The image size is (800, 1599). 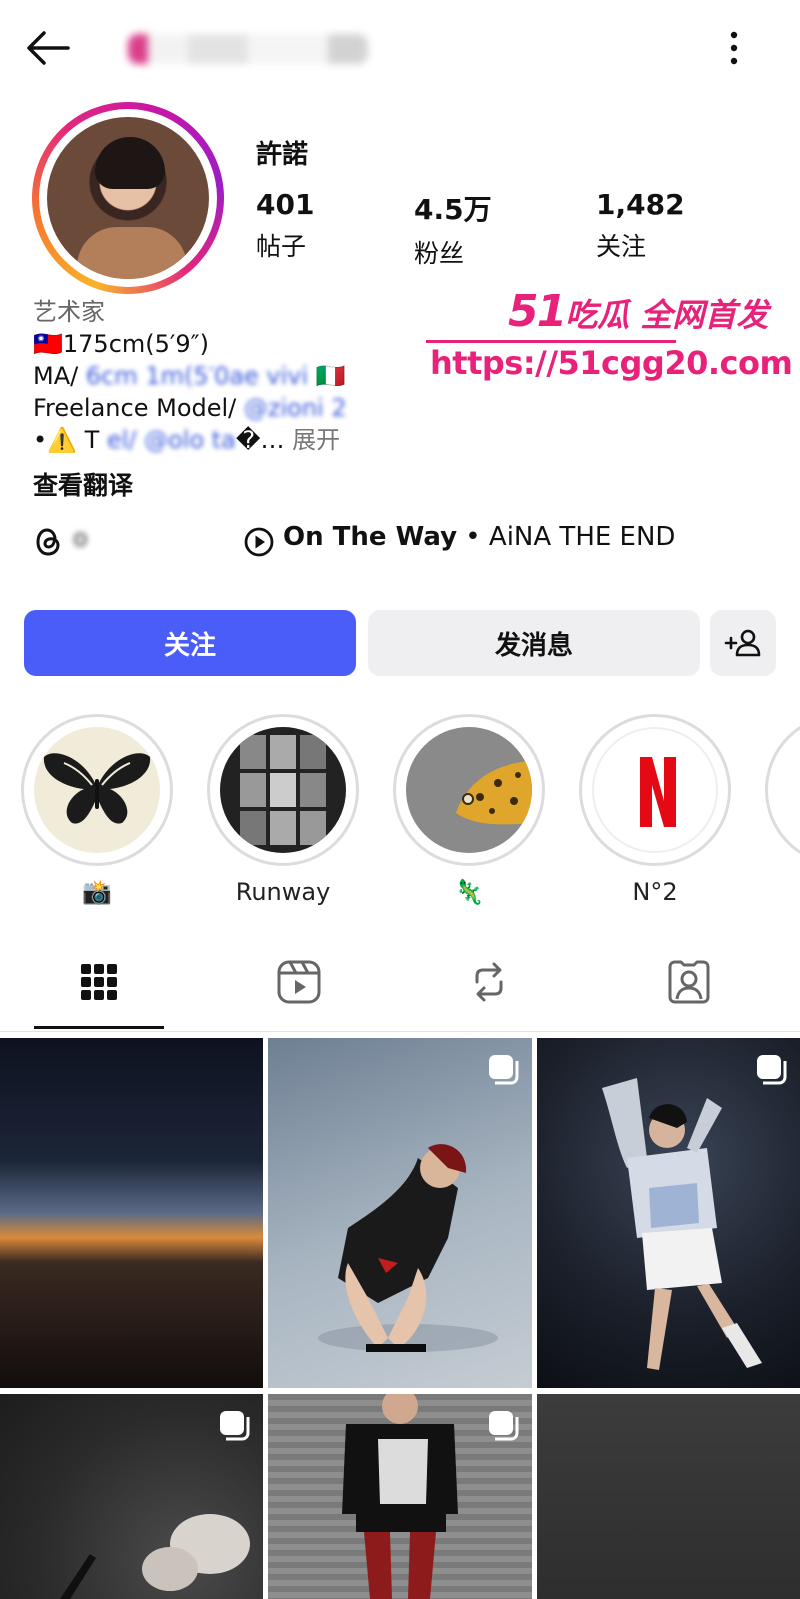 What do you see at coordinates (48, 542) in the screenshot?
I see `threads-icon` at bounding box center [48, 542].